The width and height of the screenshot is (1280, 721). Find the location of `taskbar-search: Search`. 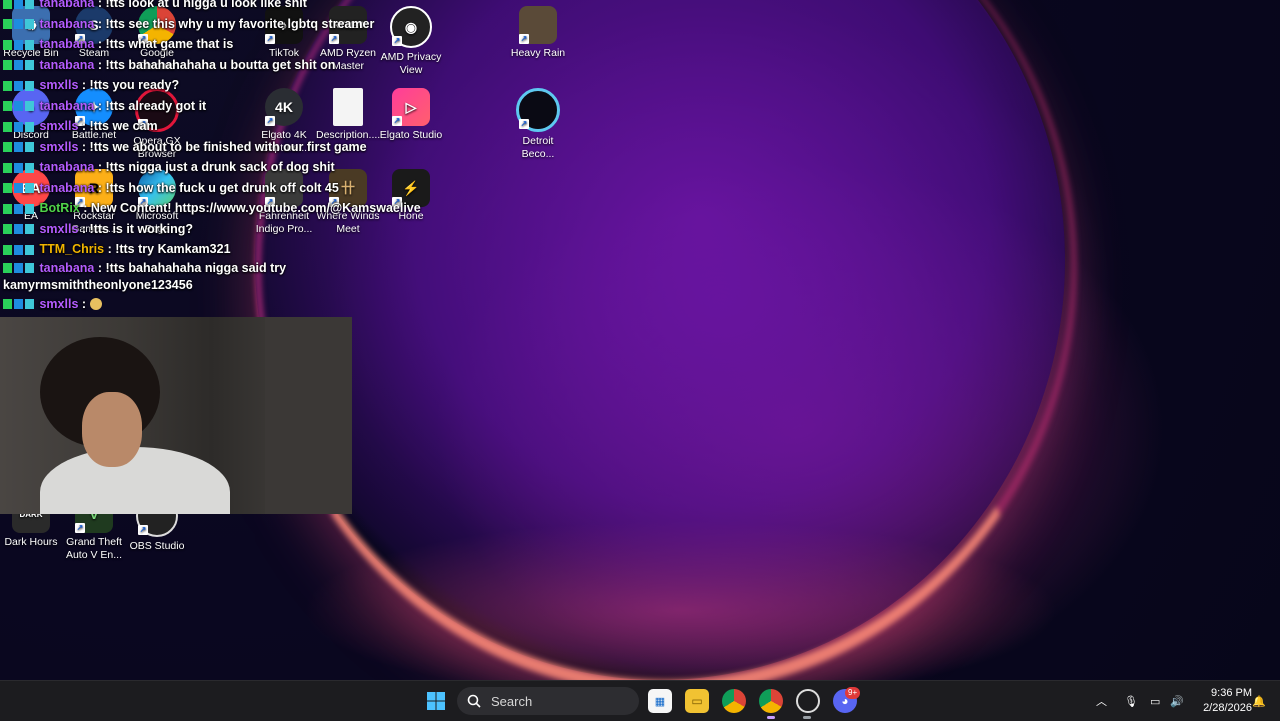

taskbar-search: Search is located at coordinates (548, 701).